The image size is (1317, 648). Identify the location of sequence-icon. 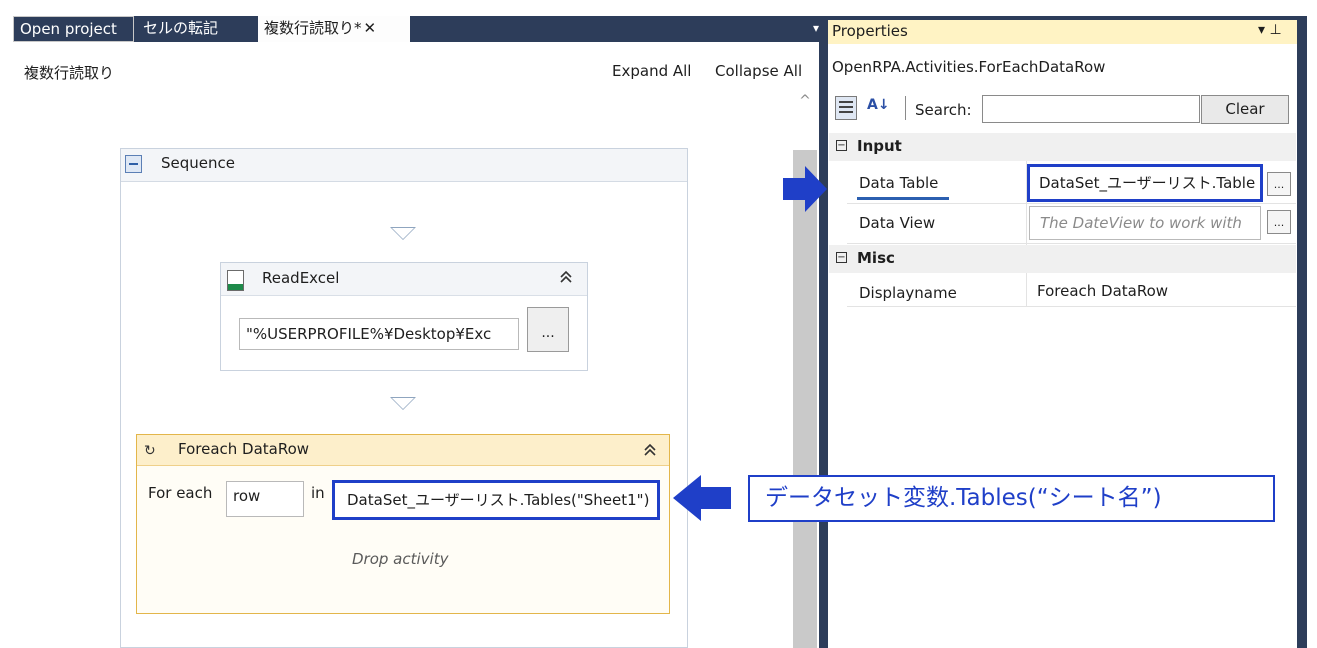
(133, 164).